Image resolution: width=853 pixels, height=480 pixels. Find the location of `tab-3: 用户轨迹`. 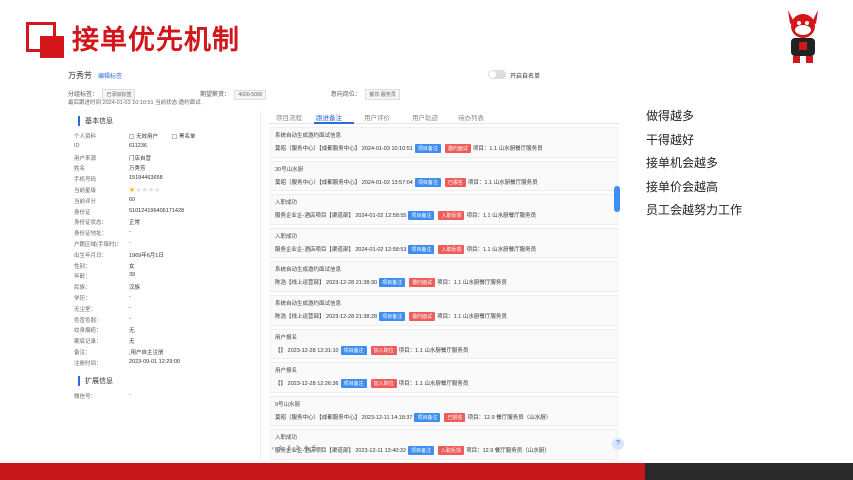

tab-3: 用户轨迹 is located at coordinates (425, 117).